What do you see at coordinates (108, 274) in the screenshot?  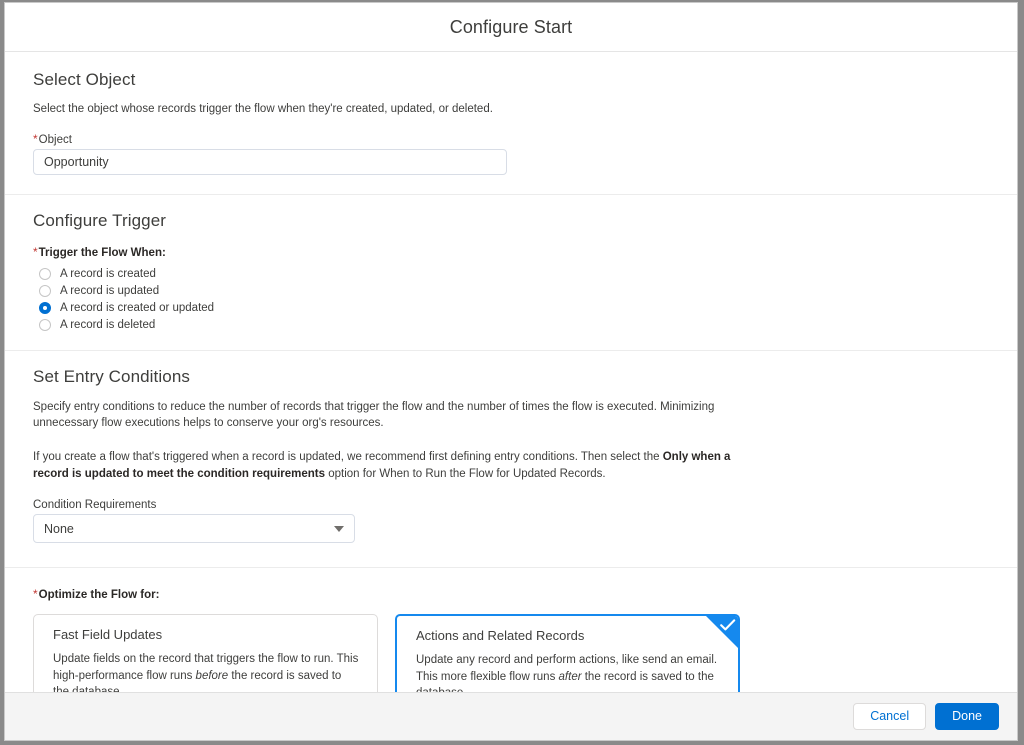 I see `radio-label: A record is created` at bounding box center [108, 274].